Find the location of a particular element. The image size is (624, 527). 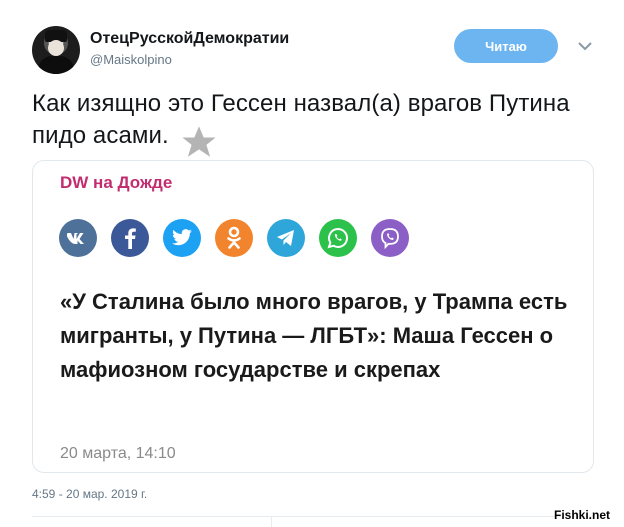

share-buttons is located at coordinates (234, 239).